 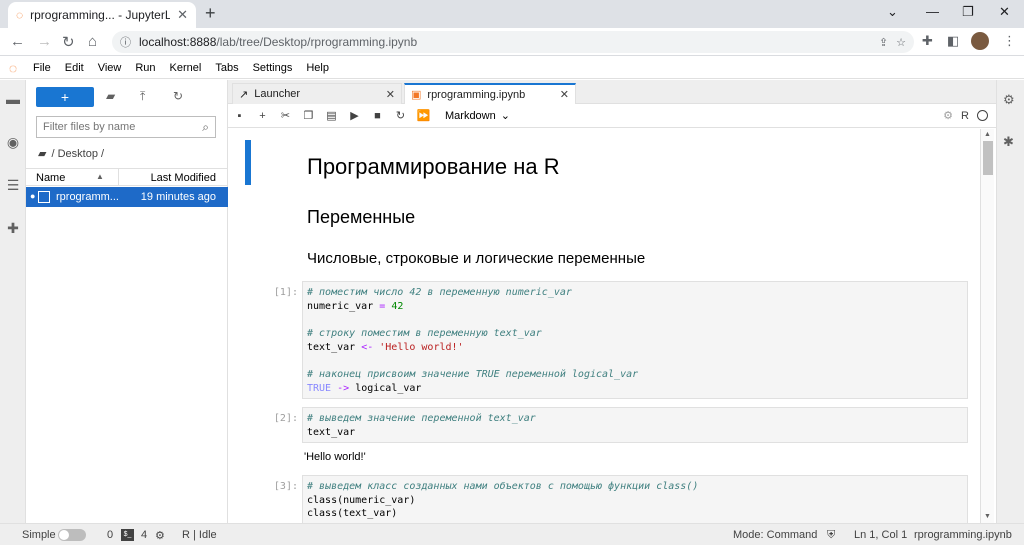 I want to click on tab-notebook: ▣ rprogramming.ipynb ✕, so click(x=490, y=93).